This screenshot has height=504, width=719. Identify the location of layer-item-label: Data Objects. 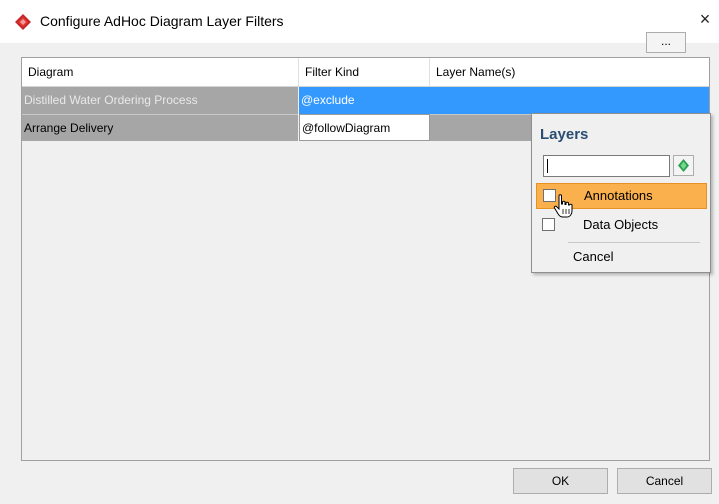
(621, 224).